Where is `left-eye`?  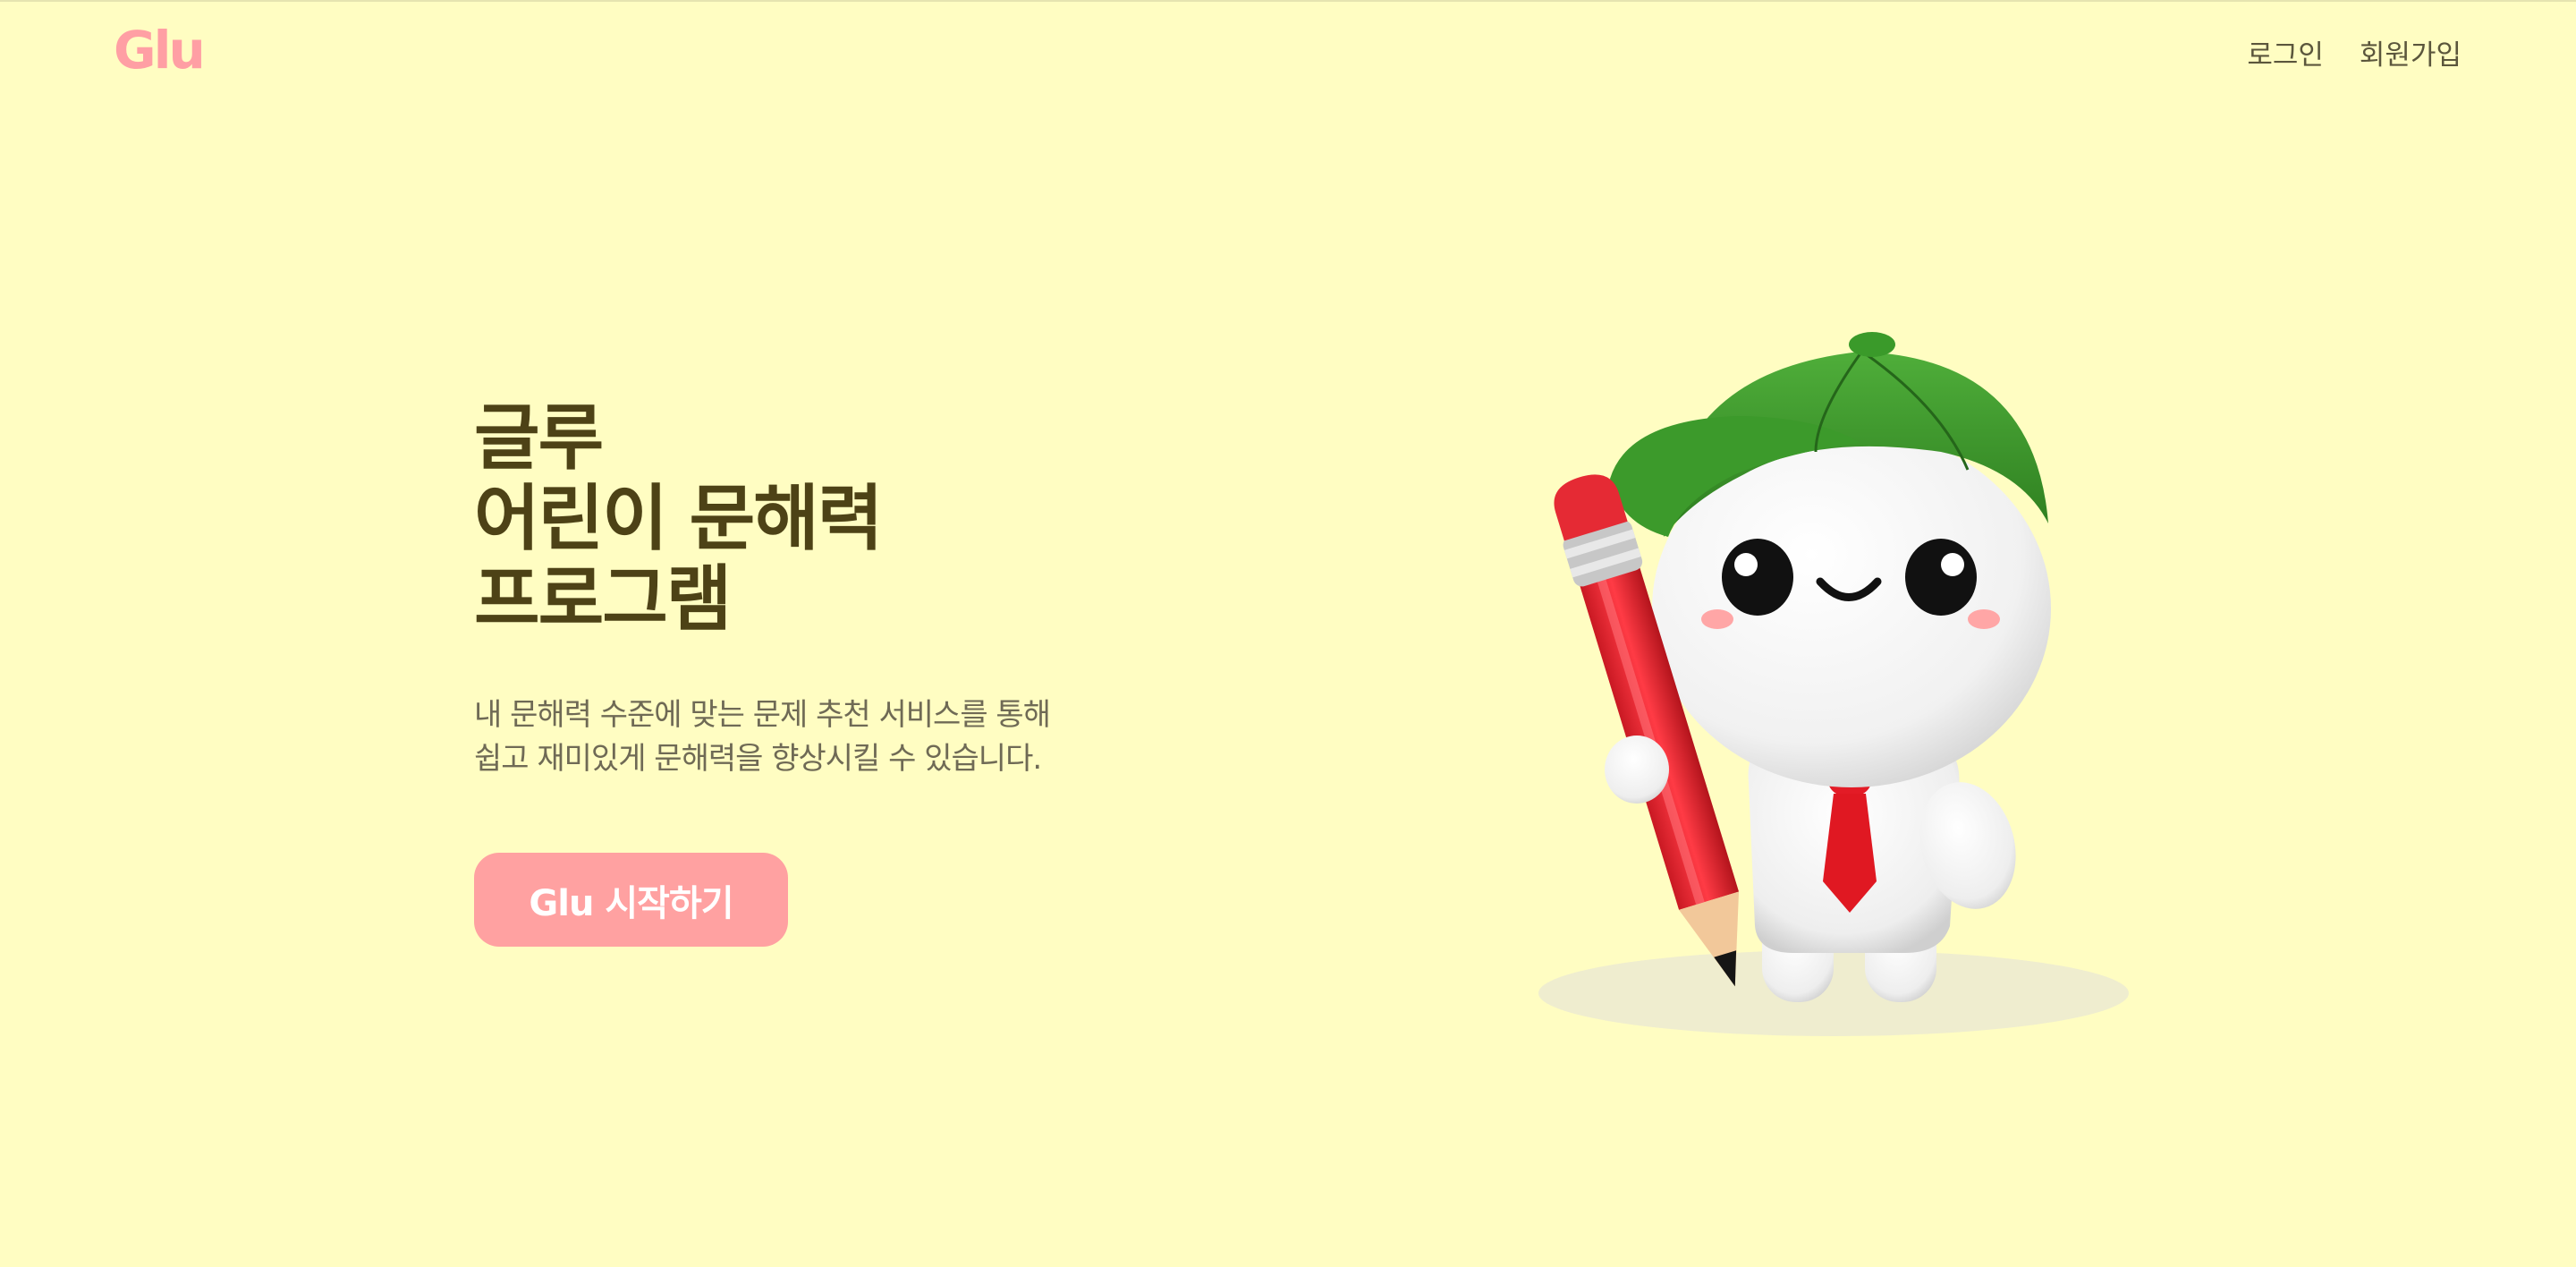 left-eye is located at coordinates (1757, 578).